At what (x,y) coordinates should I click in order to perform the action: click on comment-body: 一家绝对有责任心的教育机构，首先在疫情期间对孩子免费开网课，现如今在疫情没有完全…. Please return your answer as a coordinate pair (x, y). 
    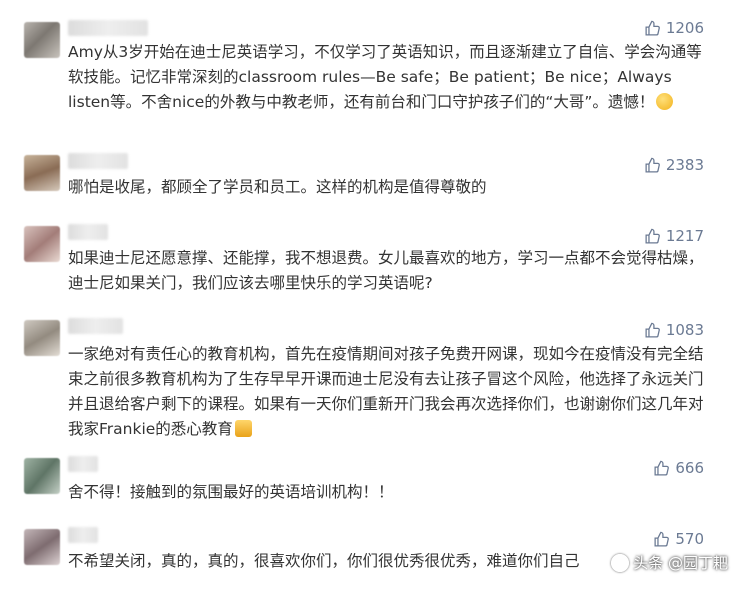
    Looking at the image, I should click on (386, 391).